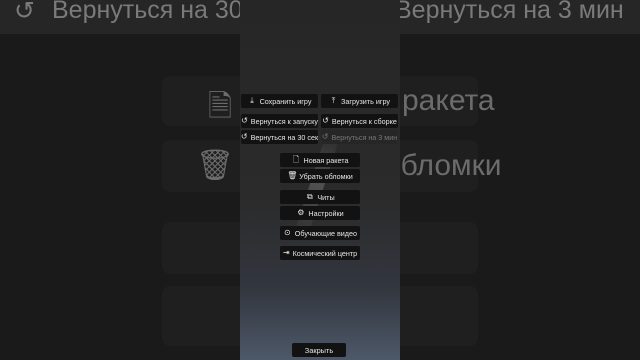 This screenshot has height=360, width=640. What do you see at coordinates (252, 100) in the screenshot?
I see `download-icon: ⤓` at bounding box center [252, 100].